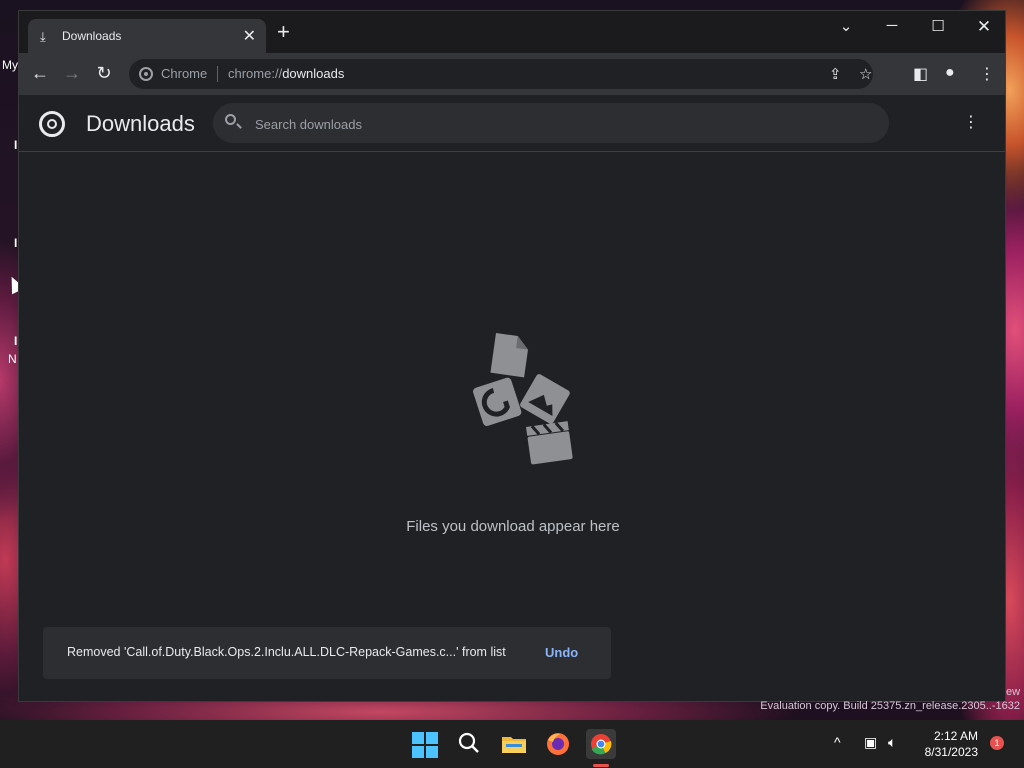  Describe the element at coordinates (72, 73) in the screenshot. I see `forward-button: →` at that location.